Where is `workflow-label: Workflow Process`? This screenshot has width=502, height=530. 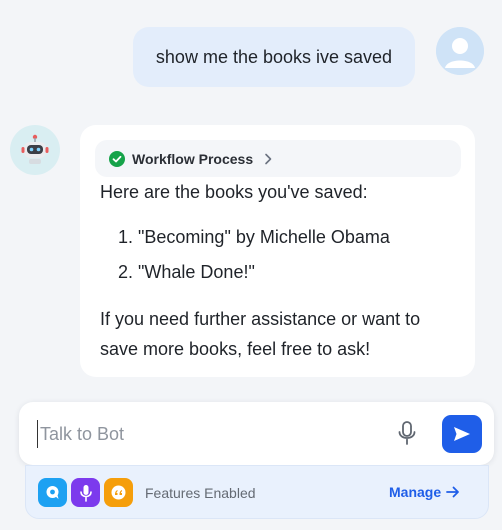 workflow-label: Workflow Process is located at coordinates (193, 158).